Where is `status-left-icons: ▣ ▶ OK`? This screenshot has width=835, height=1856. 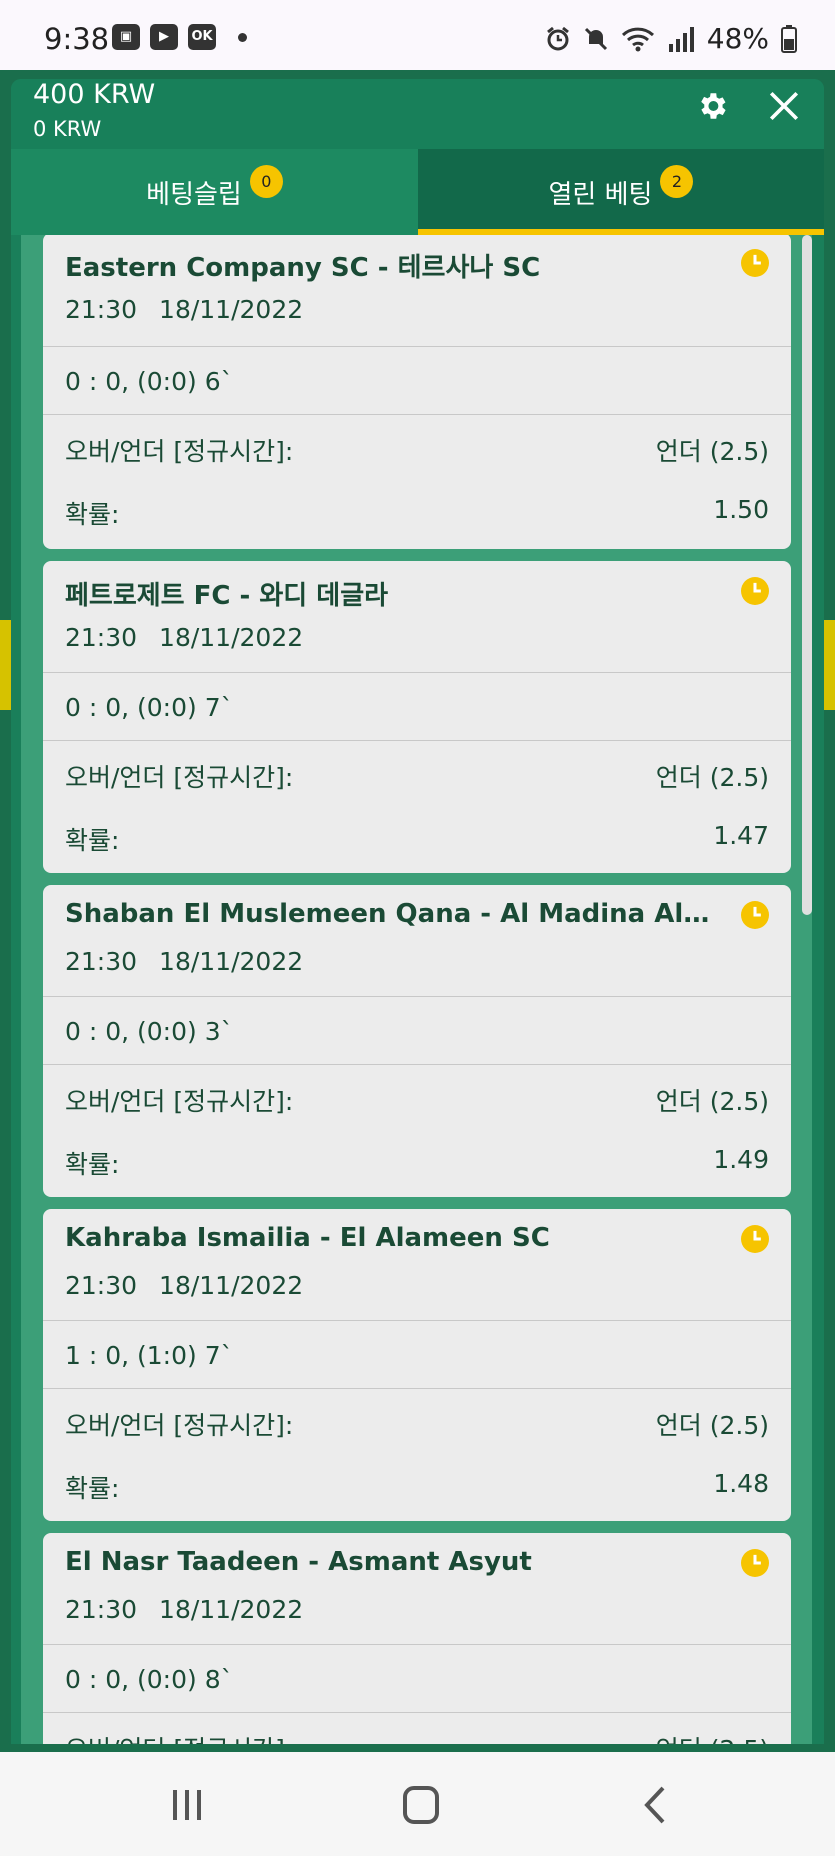
status-left-icons: ▣ ▶ OK is located at coordinates (179, 37).